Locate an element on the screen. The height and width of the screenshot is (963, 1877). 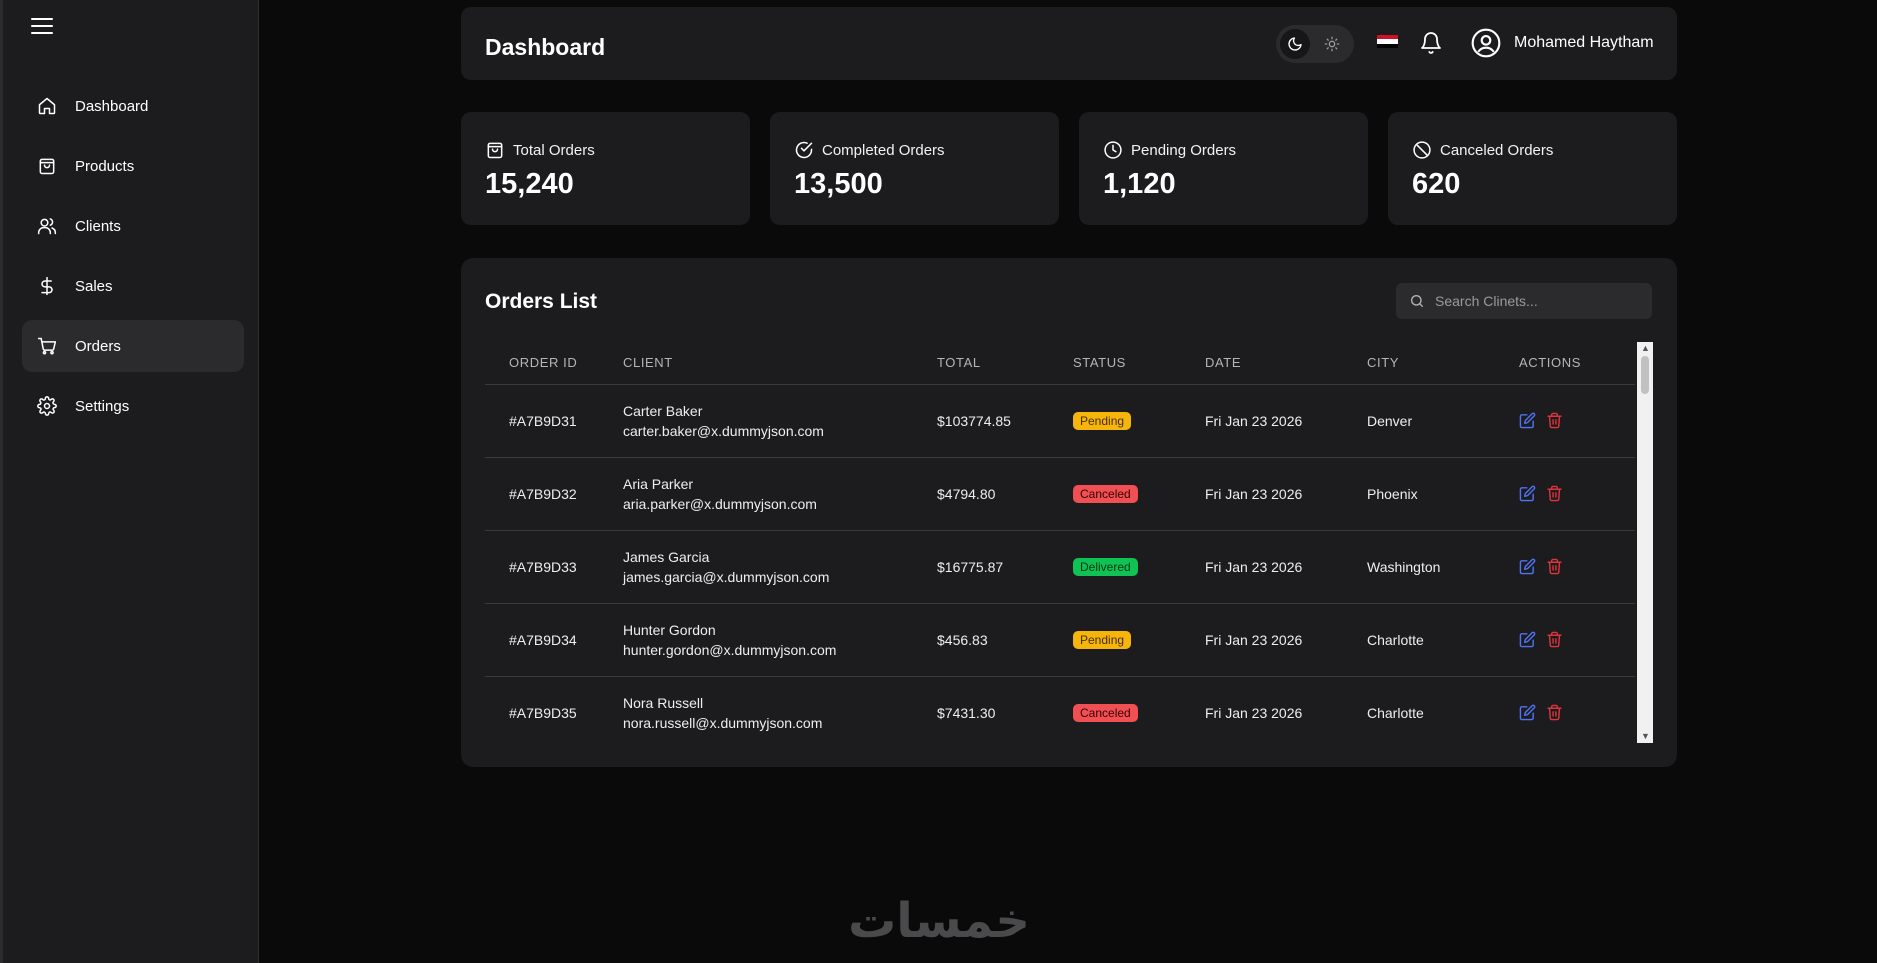
shopping-bag-icon is located at coordinates (47, 166).